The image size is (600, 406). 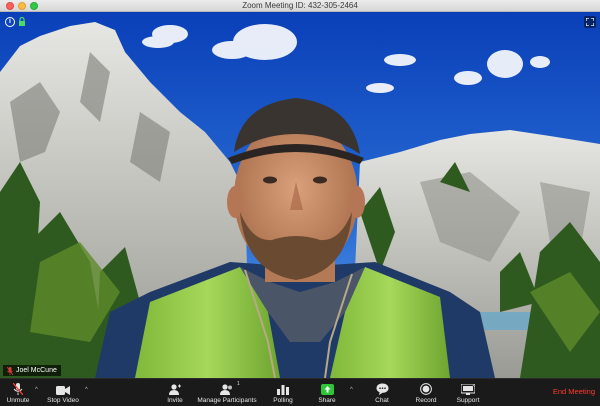 I want to click on manage-participants-label: Manage Participants, so click(x=227, y=400).